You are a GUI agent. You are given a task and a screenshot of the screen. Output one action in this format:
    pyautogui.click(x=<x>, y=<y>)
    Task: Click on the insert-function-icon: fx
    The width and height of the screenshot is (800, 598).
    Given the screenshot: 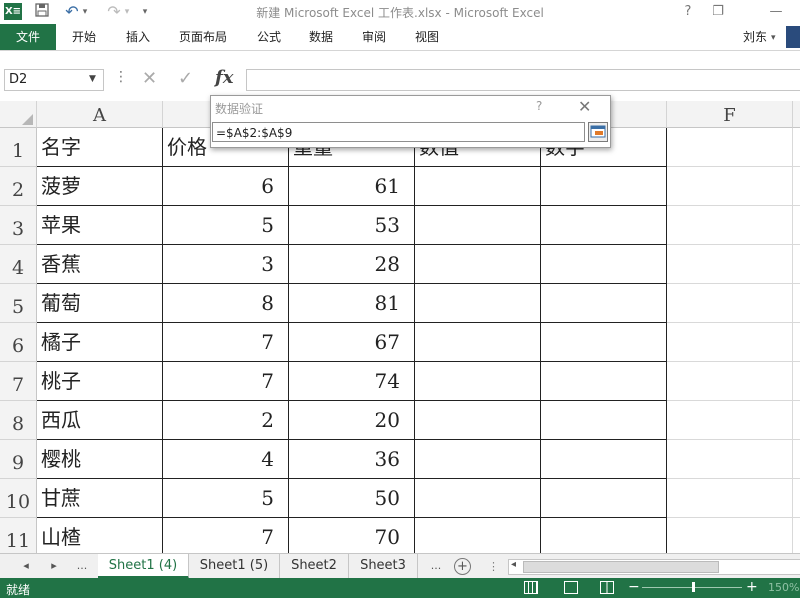 What is the action you would take?
    pyautogui.click(x=224, y=77)
    